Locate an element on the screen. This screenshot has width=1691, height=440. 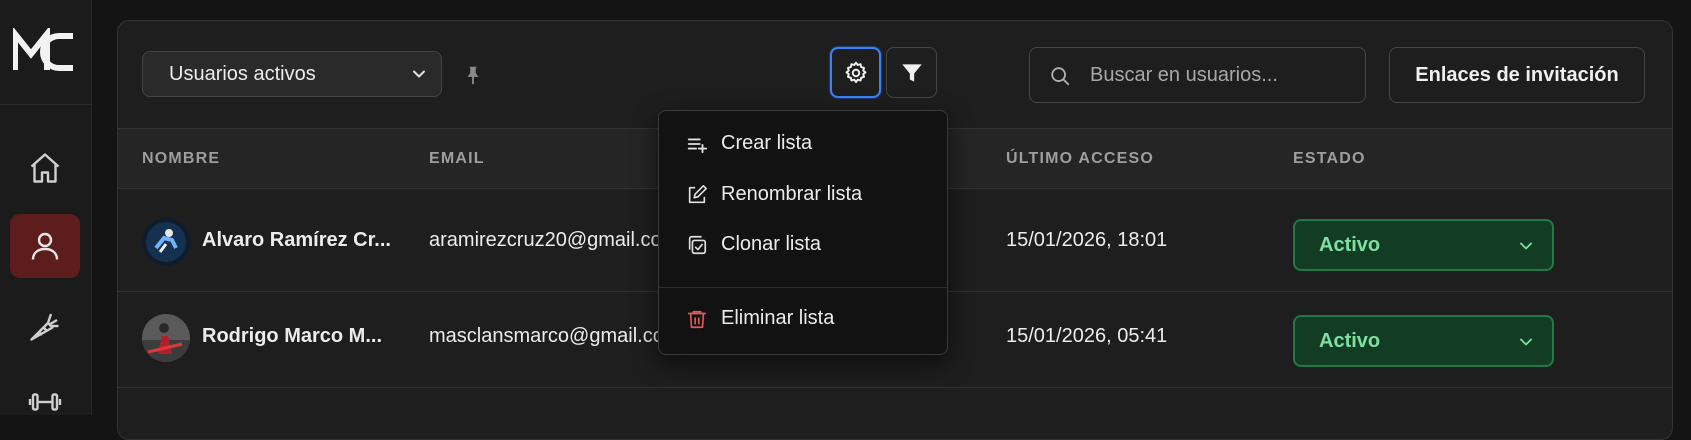
sidebar-item-users is located at coordinates (45, 246).